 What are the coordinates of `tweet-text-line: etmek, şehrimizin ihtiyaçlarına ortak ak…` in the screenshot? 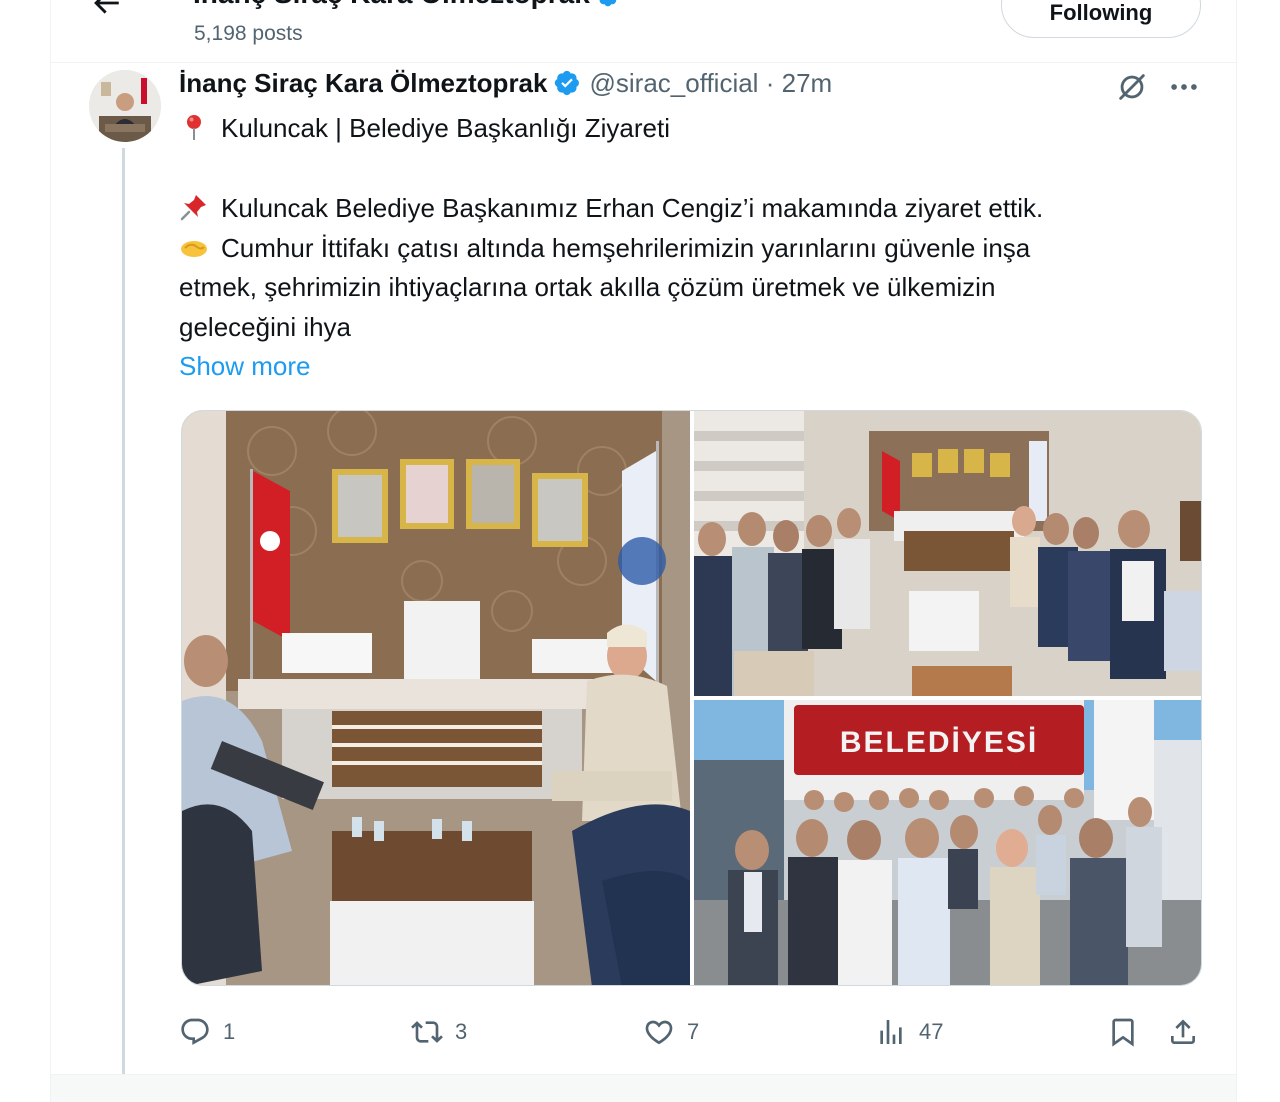 It's located at (587, 287).